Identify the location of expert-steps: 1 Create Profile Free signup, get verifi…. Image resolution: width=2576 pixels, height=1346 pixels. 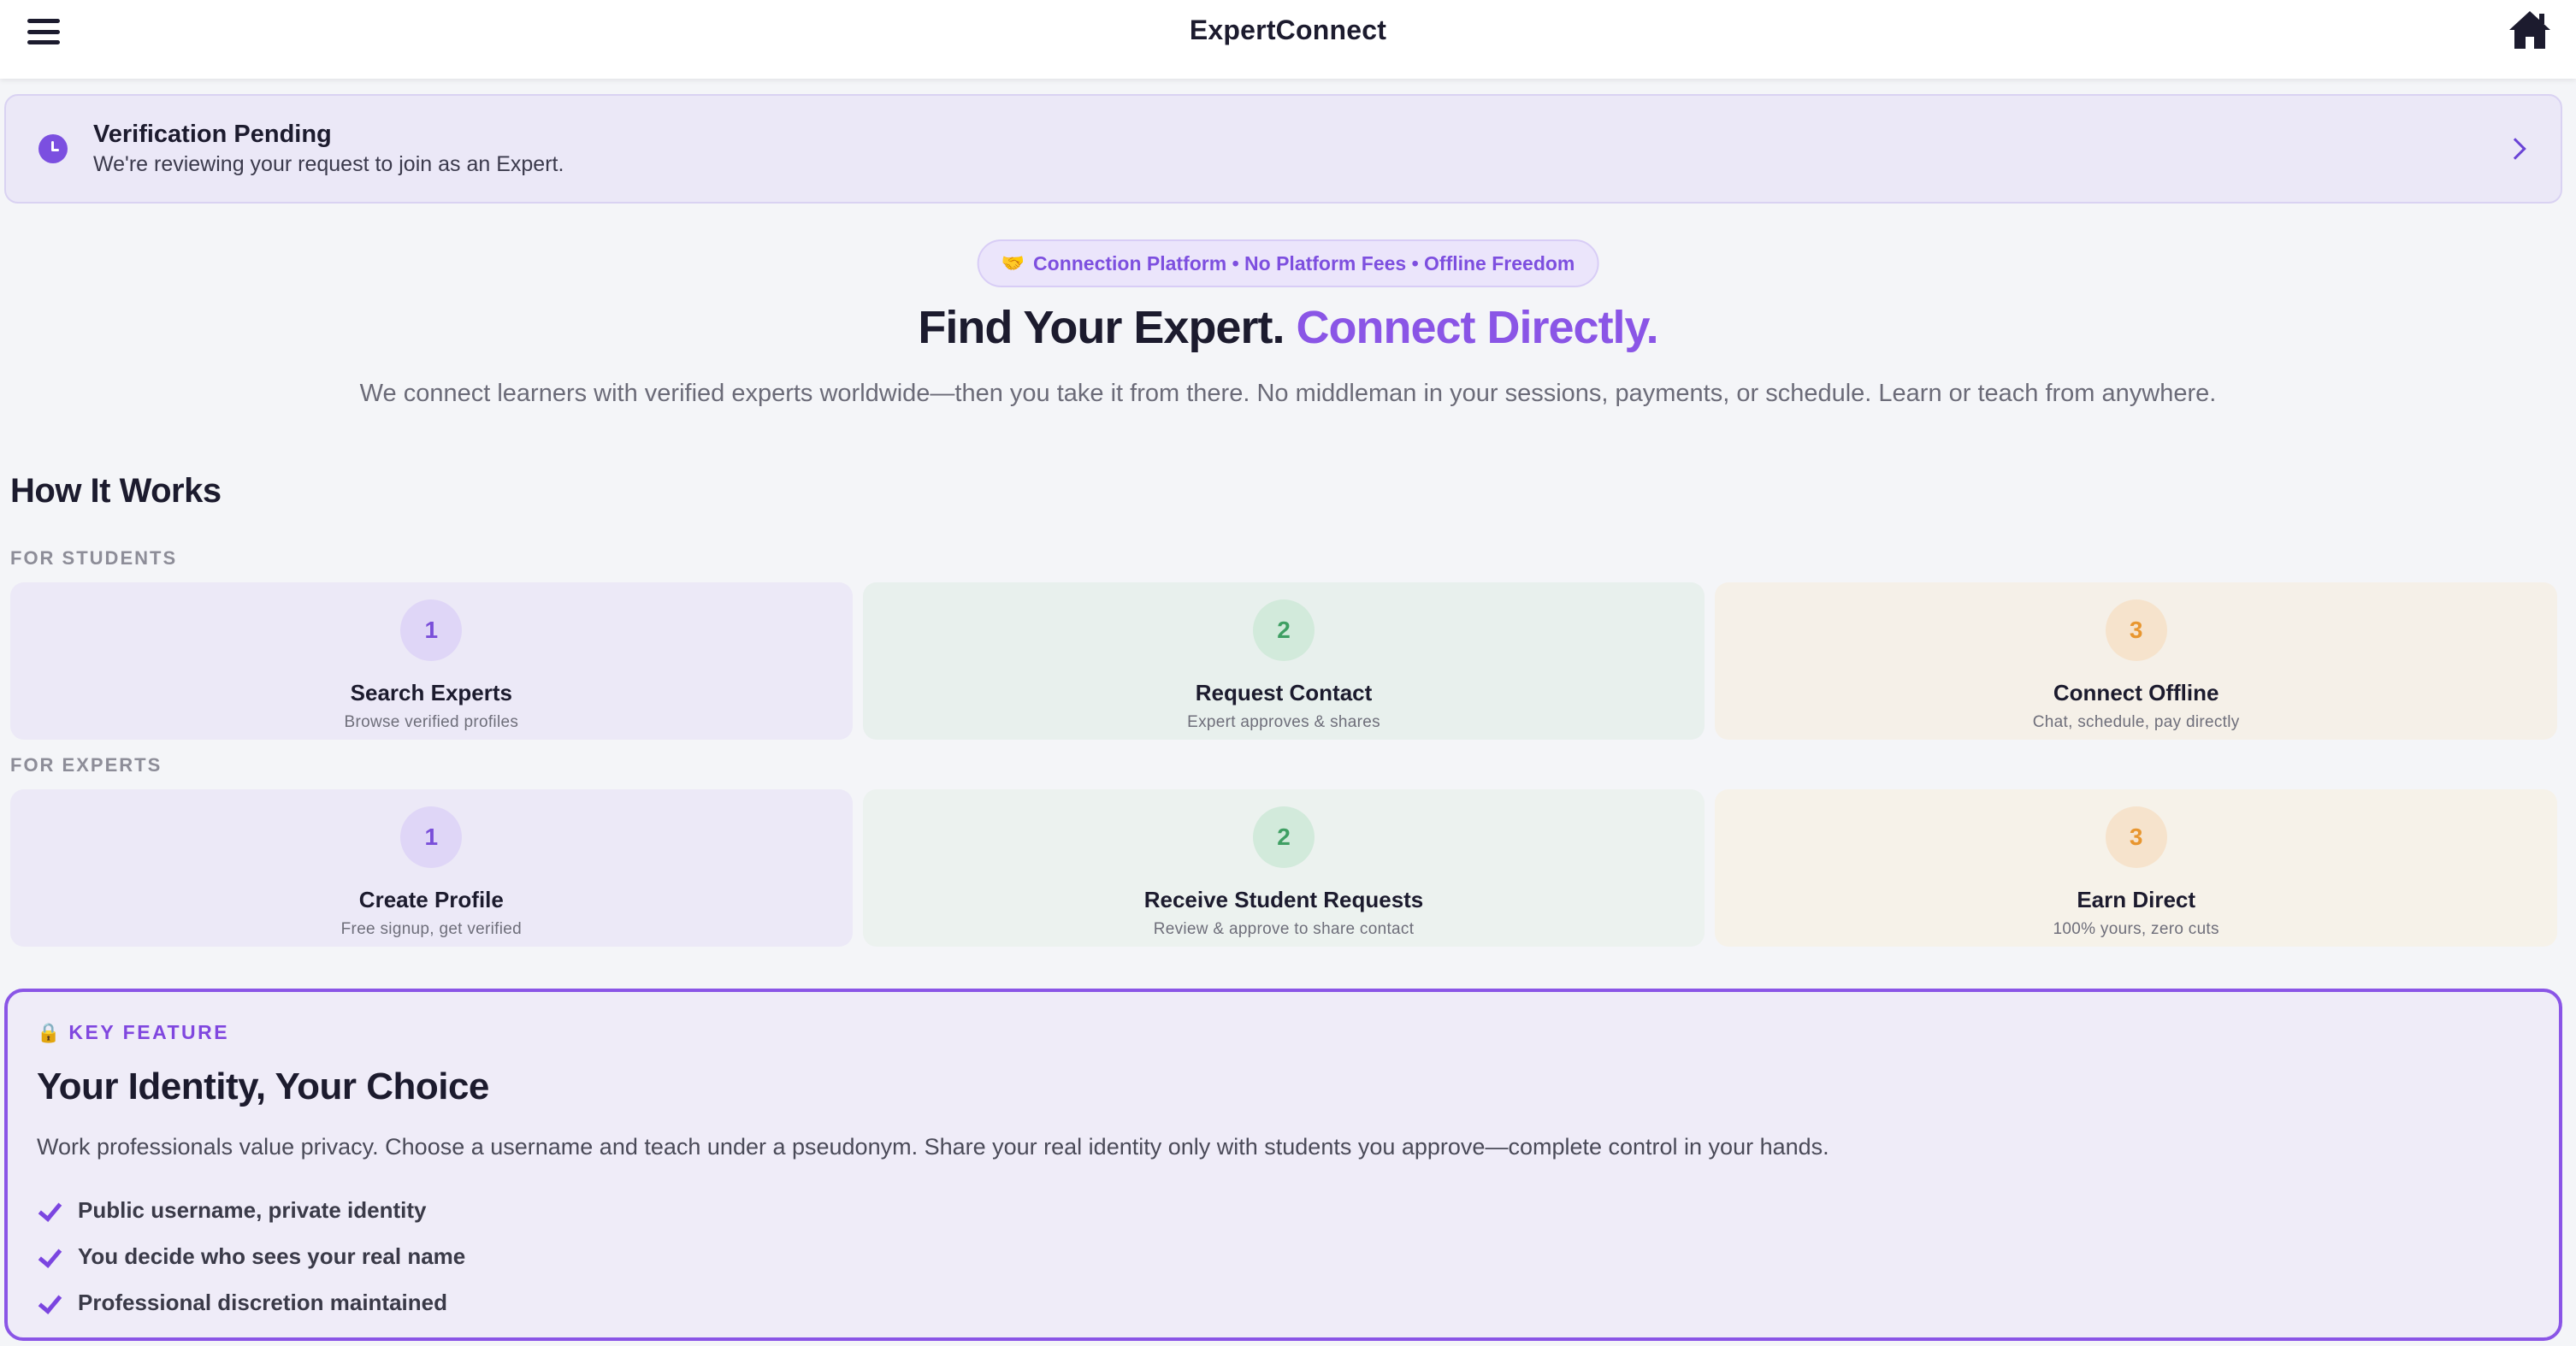
(1284, 868).